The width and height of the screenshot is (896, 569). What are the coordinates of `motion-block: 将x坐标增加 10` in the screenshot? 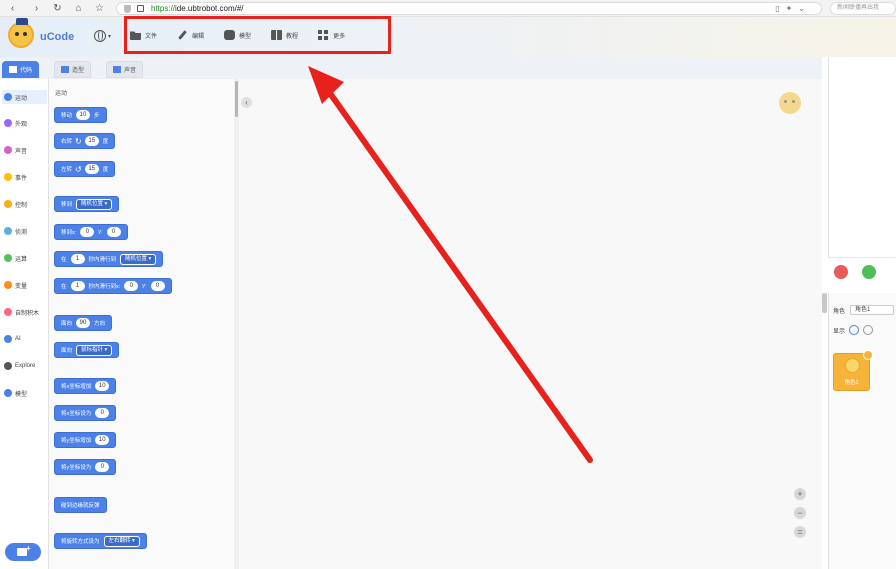 It's located at (85, 386).